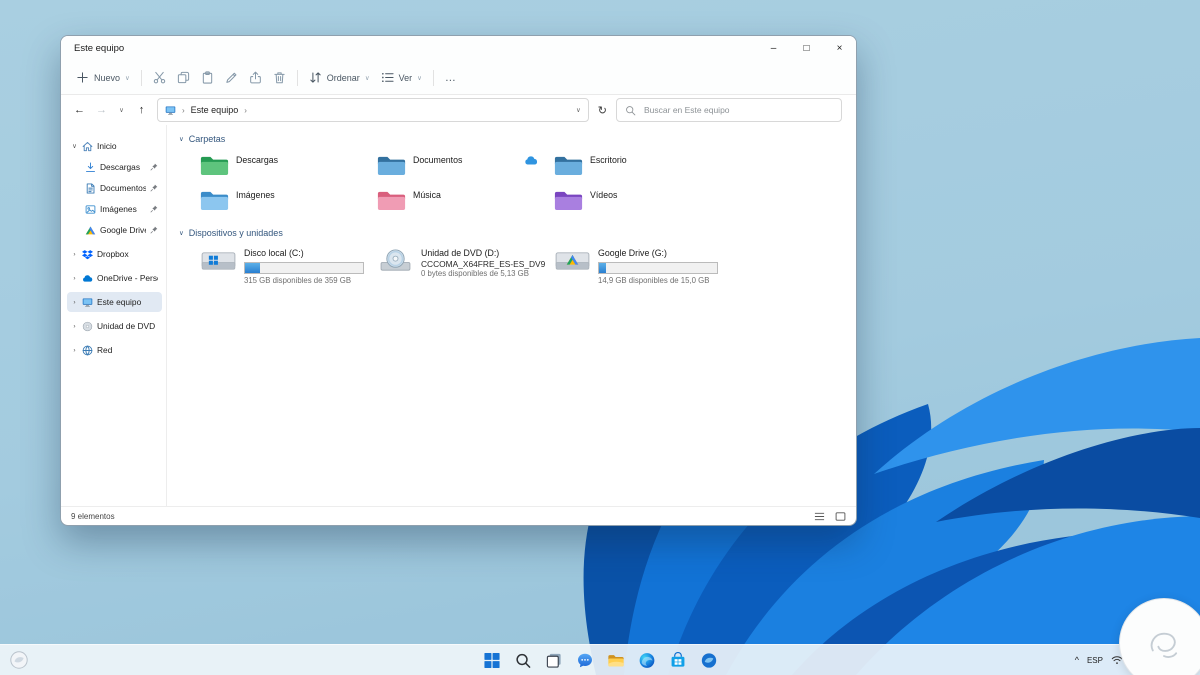 Image resolution: width=1200 pixels, height=675 pixels. I want to click on folder-tile-videos: Vídeos, so click(642, 200).